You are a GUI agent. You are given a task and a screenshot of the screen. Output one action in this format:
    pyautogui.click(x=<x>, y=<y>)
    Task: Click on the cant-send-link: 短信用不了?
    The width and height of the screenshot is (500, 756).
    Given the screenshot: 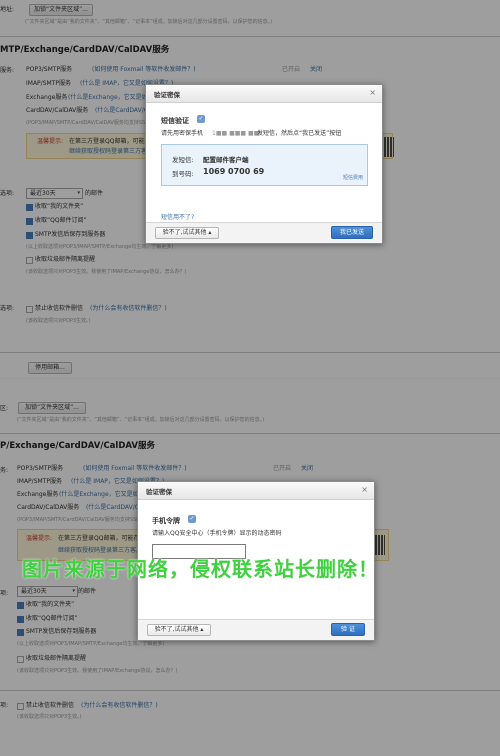 What is the action you would take?
    pyautogui.click(x=177, y=218)
    